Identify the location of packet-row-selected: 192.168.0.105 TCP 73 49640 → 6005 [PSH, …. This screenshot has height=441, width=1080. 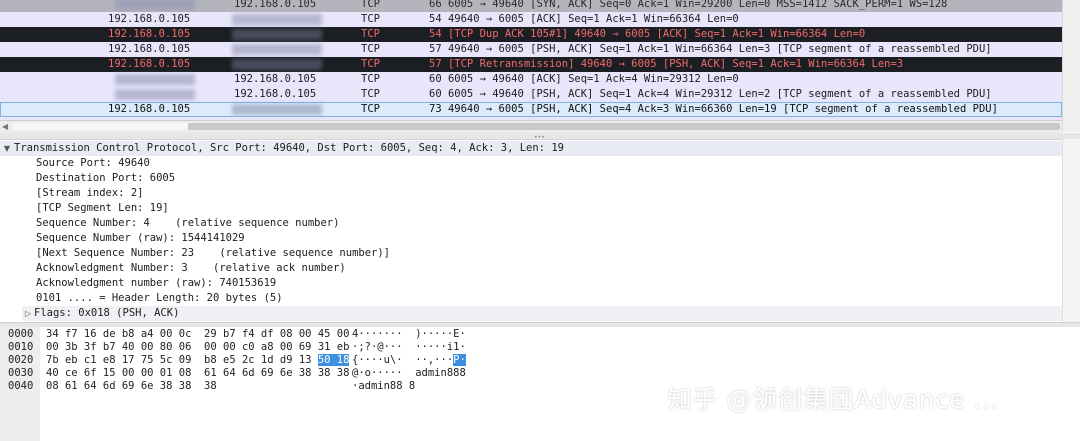
(531, 109).